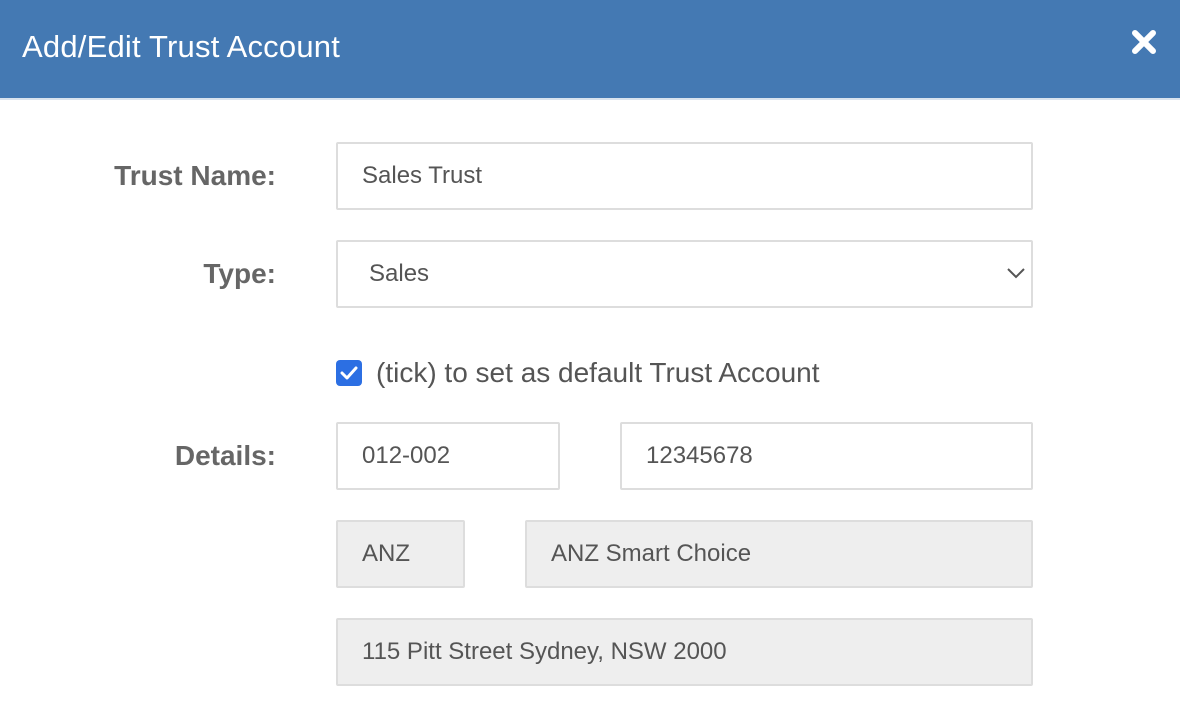 The height and width of the screenshot is (716, 1180). What do you see at coordinates (195, 175) in the screenshot?
I see `trust-name-label: Trust Name:` at bounding box center [195, 175].